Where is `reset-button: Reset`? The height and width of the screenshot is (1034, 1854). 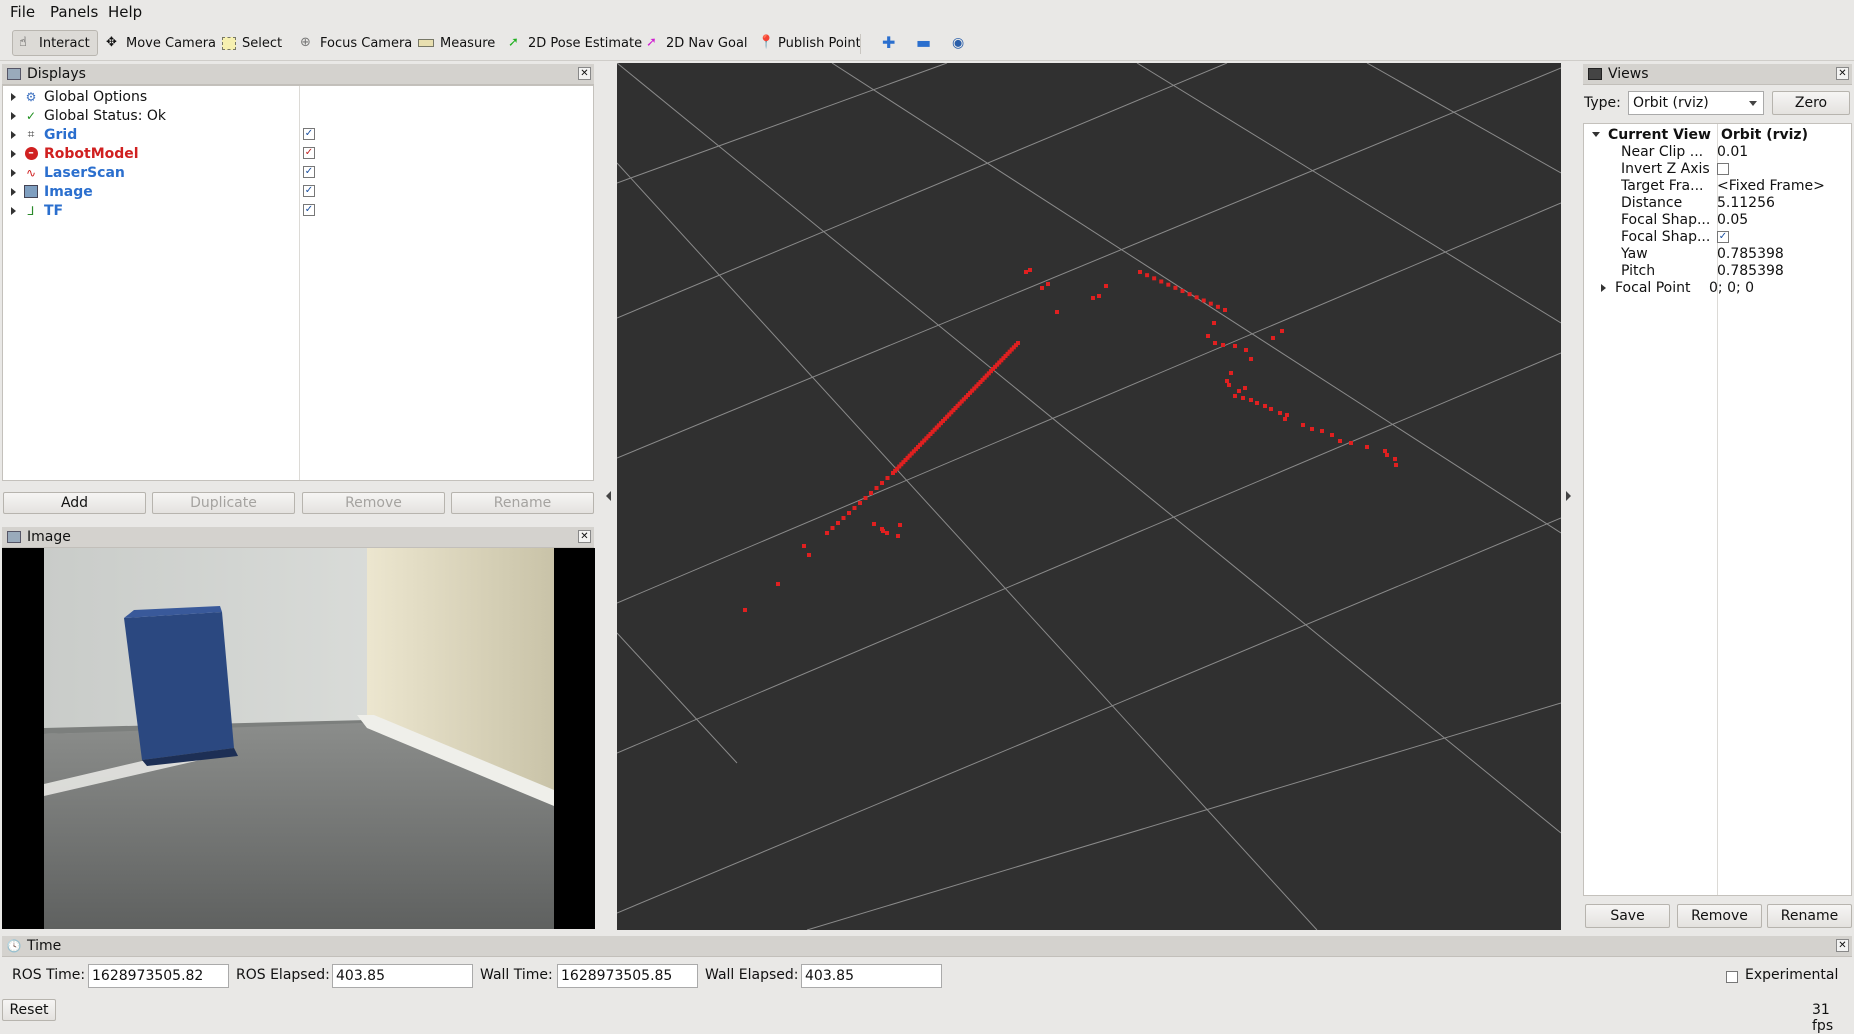 reset-button: Reset is located at coordinates (29, 1010).